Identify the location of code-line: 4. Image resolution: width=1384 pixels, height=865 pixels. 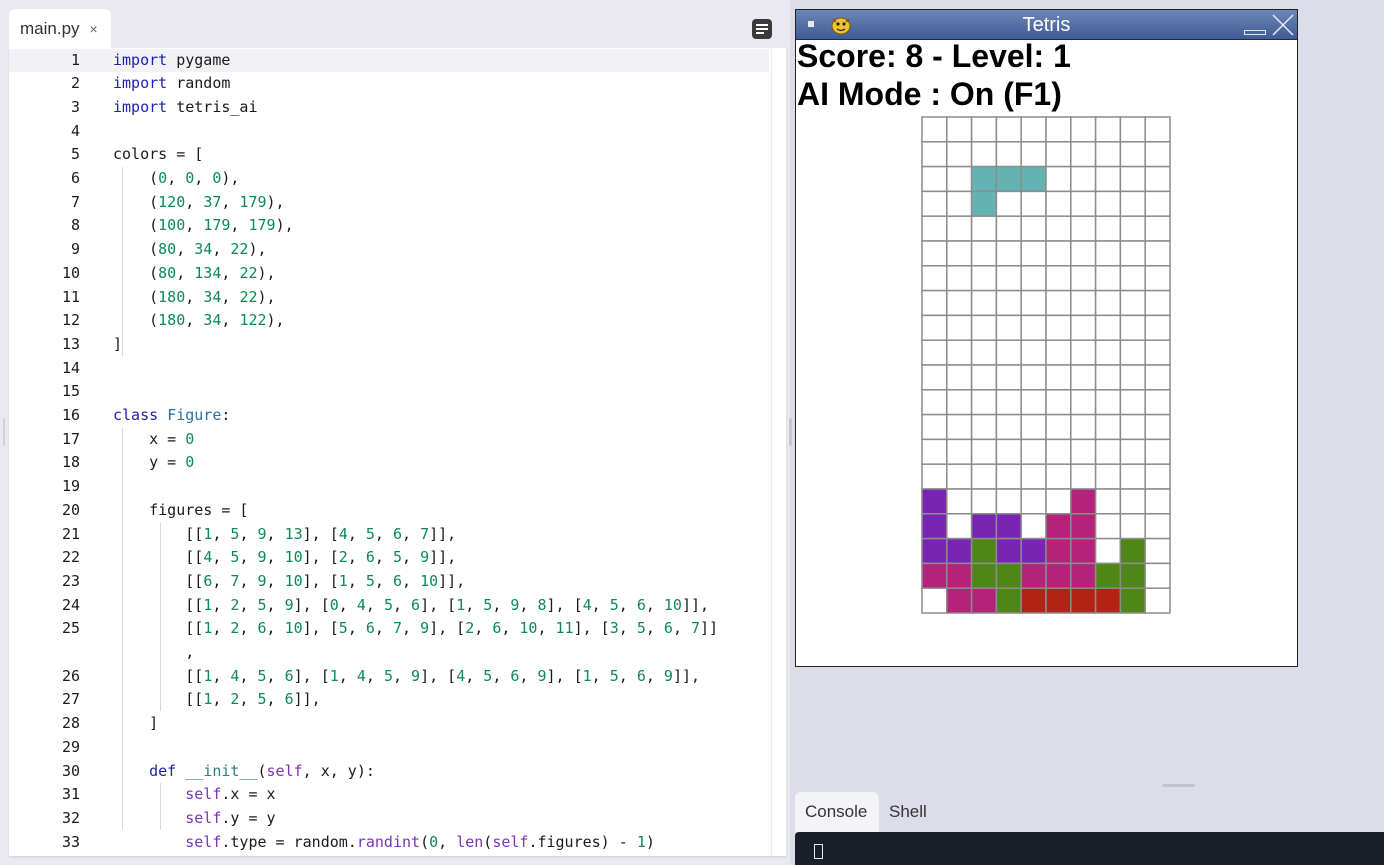
(389, 131).